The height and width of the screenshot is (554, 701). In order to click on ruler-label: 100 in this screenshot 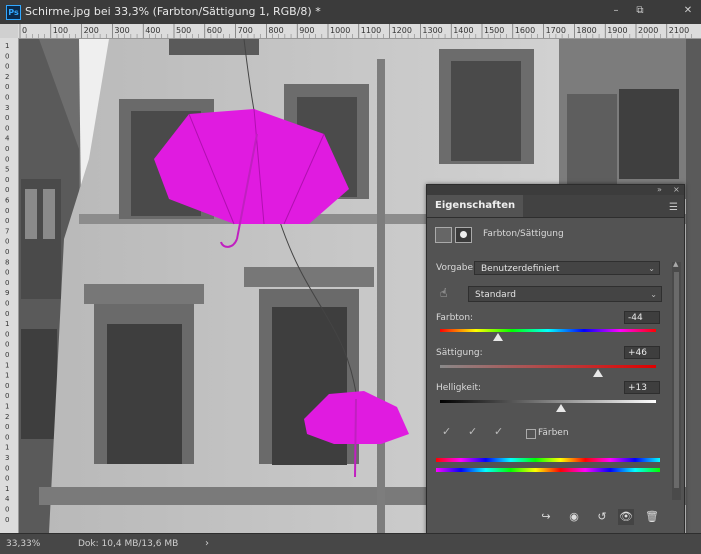, I will do `click(60, 30)`.